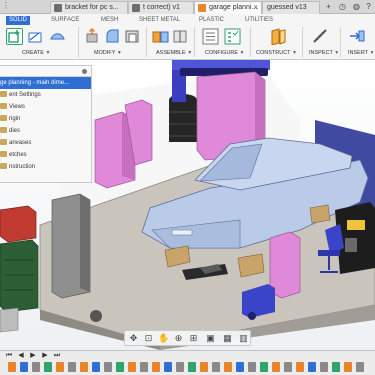 The height and width of the screenshot is (375, 375). I want to click on browser-item-canvases: anvases, so click(45, 143).